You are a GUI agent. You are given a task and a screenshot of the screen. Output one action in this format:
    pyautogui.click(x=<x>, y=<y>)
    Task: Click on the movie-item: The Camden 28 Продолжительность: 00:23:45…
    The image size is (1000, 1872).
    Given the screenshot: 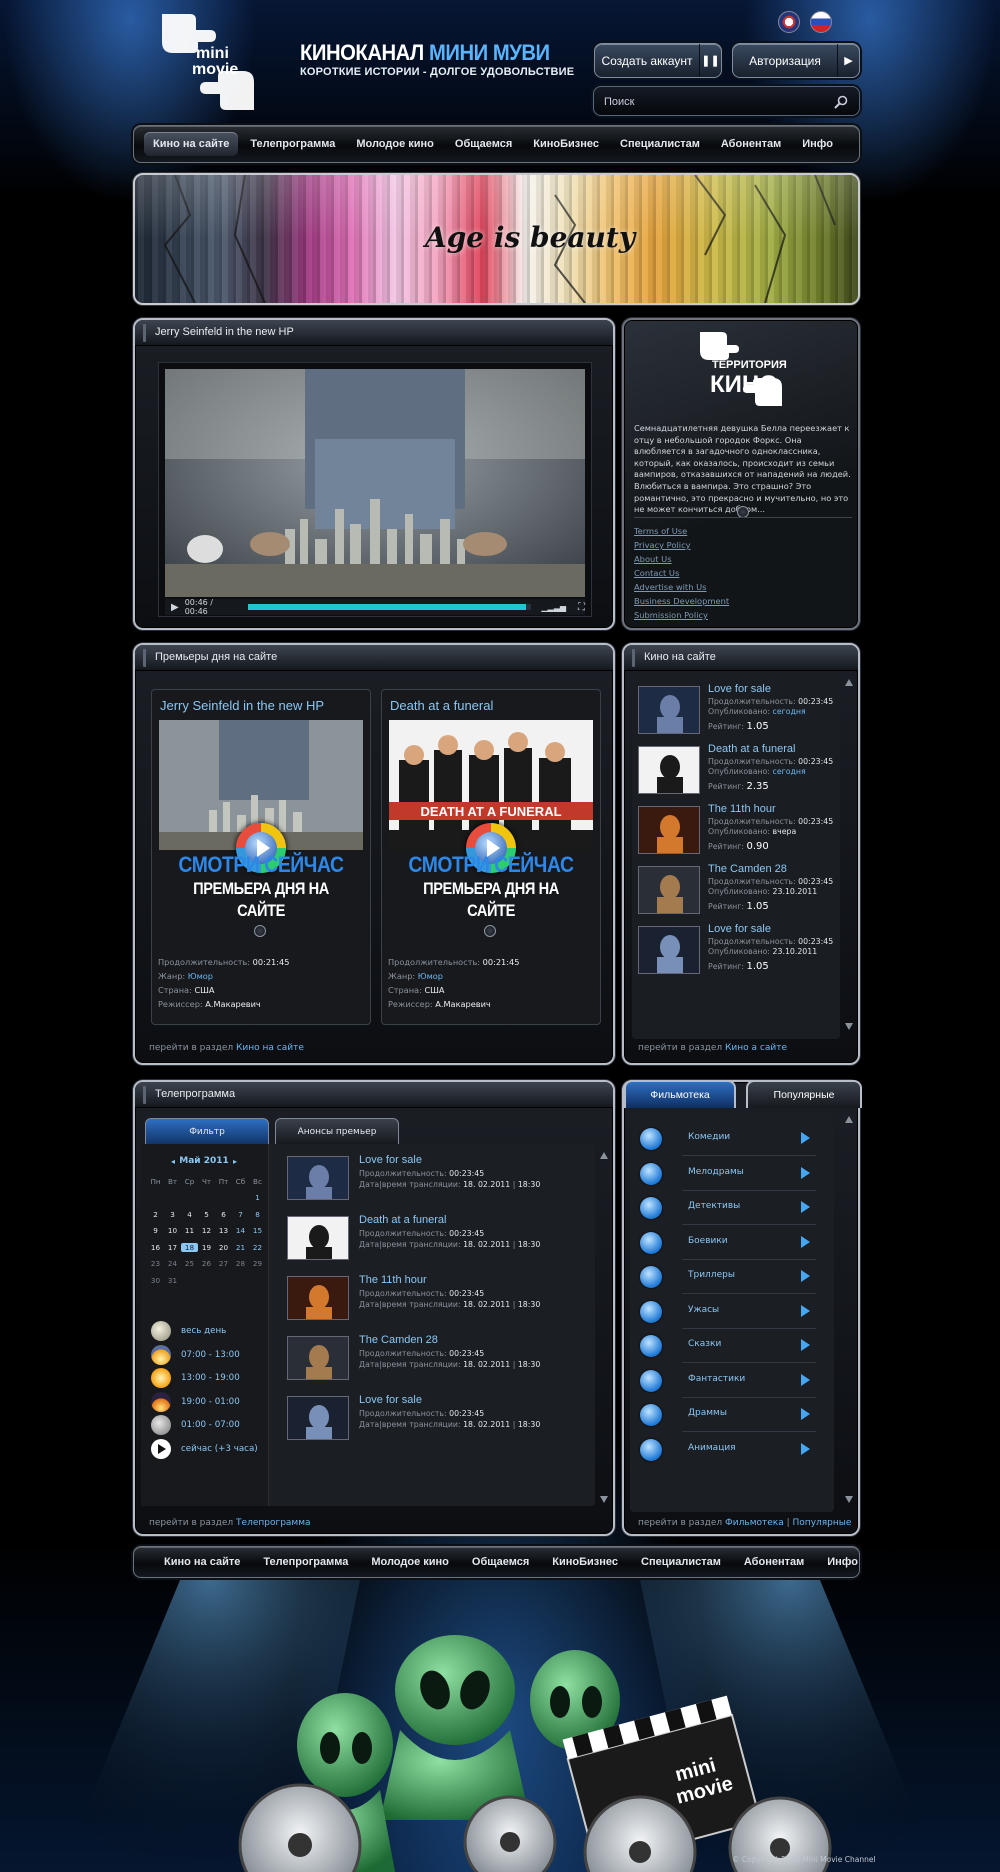 What is the action you would take?
    pyautogui.click(x=738, y=893)
    